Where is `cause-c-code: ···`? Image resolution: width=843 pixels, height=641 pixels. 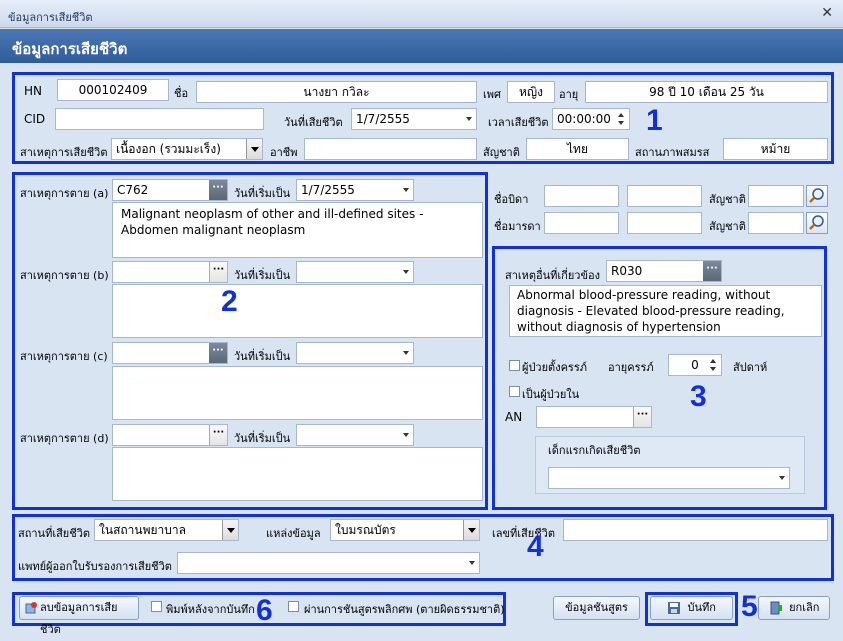 cause-c-code: ··· is located at coordinates (170, 353).